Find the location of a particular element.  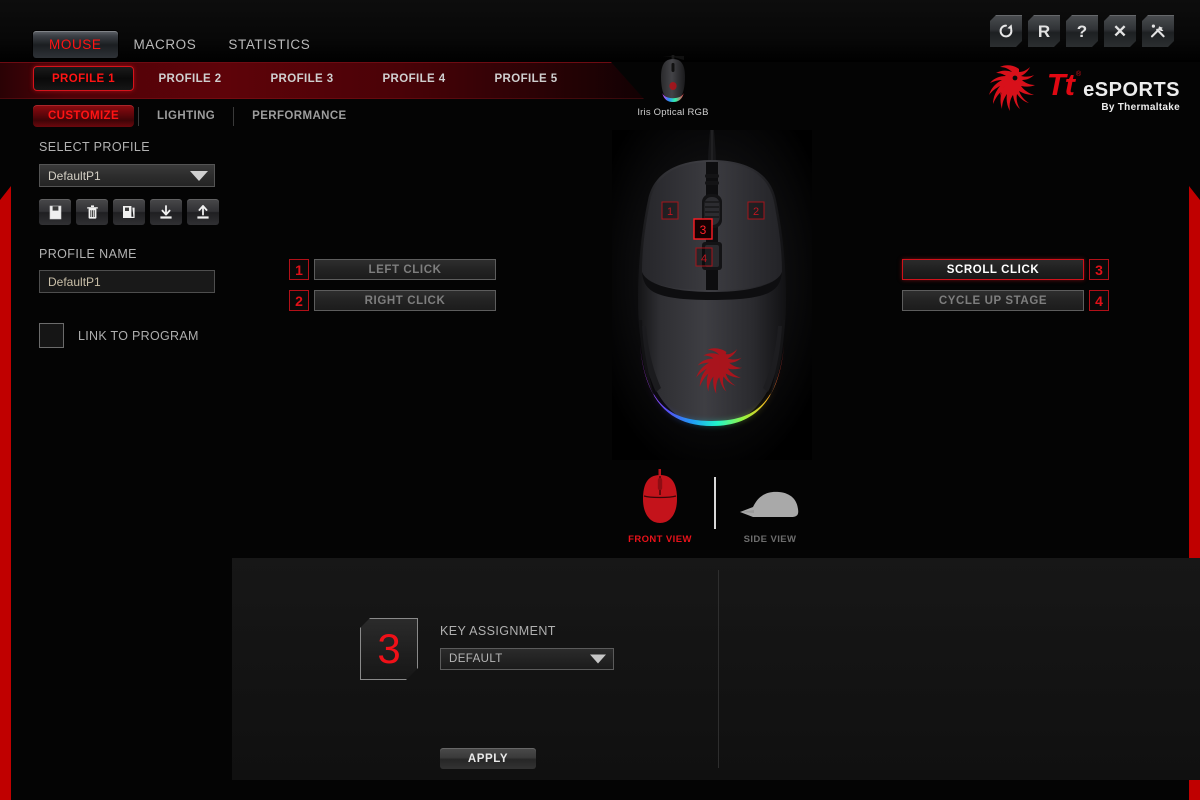

tab-mouse: MOUSE is located at coordinates (75, 44).